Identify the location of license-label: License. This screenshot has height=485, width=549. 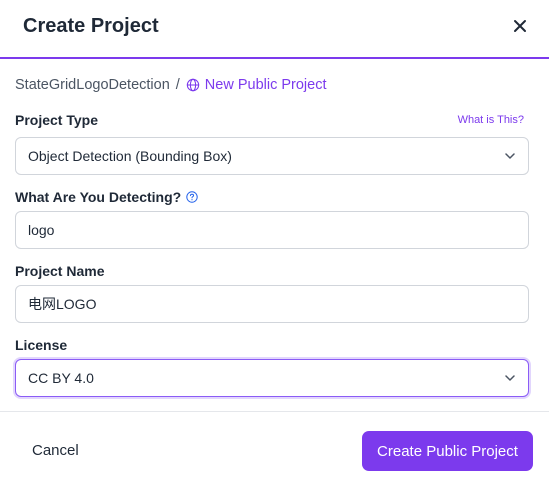
(41, 345).